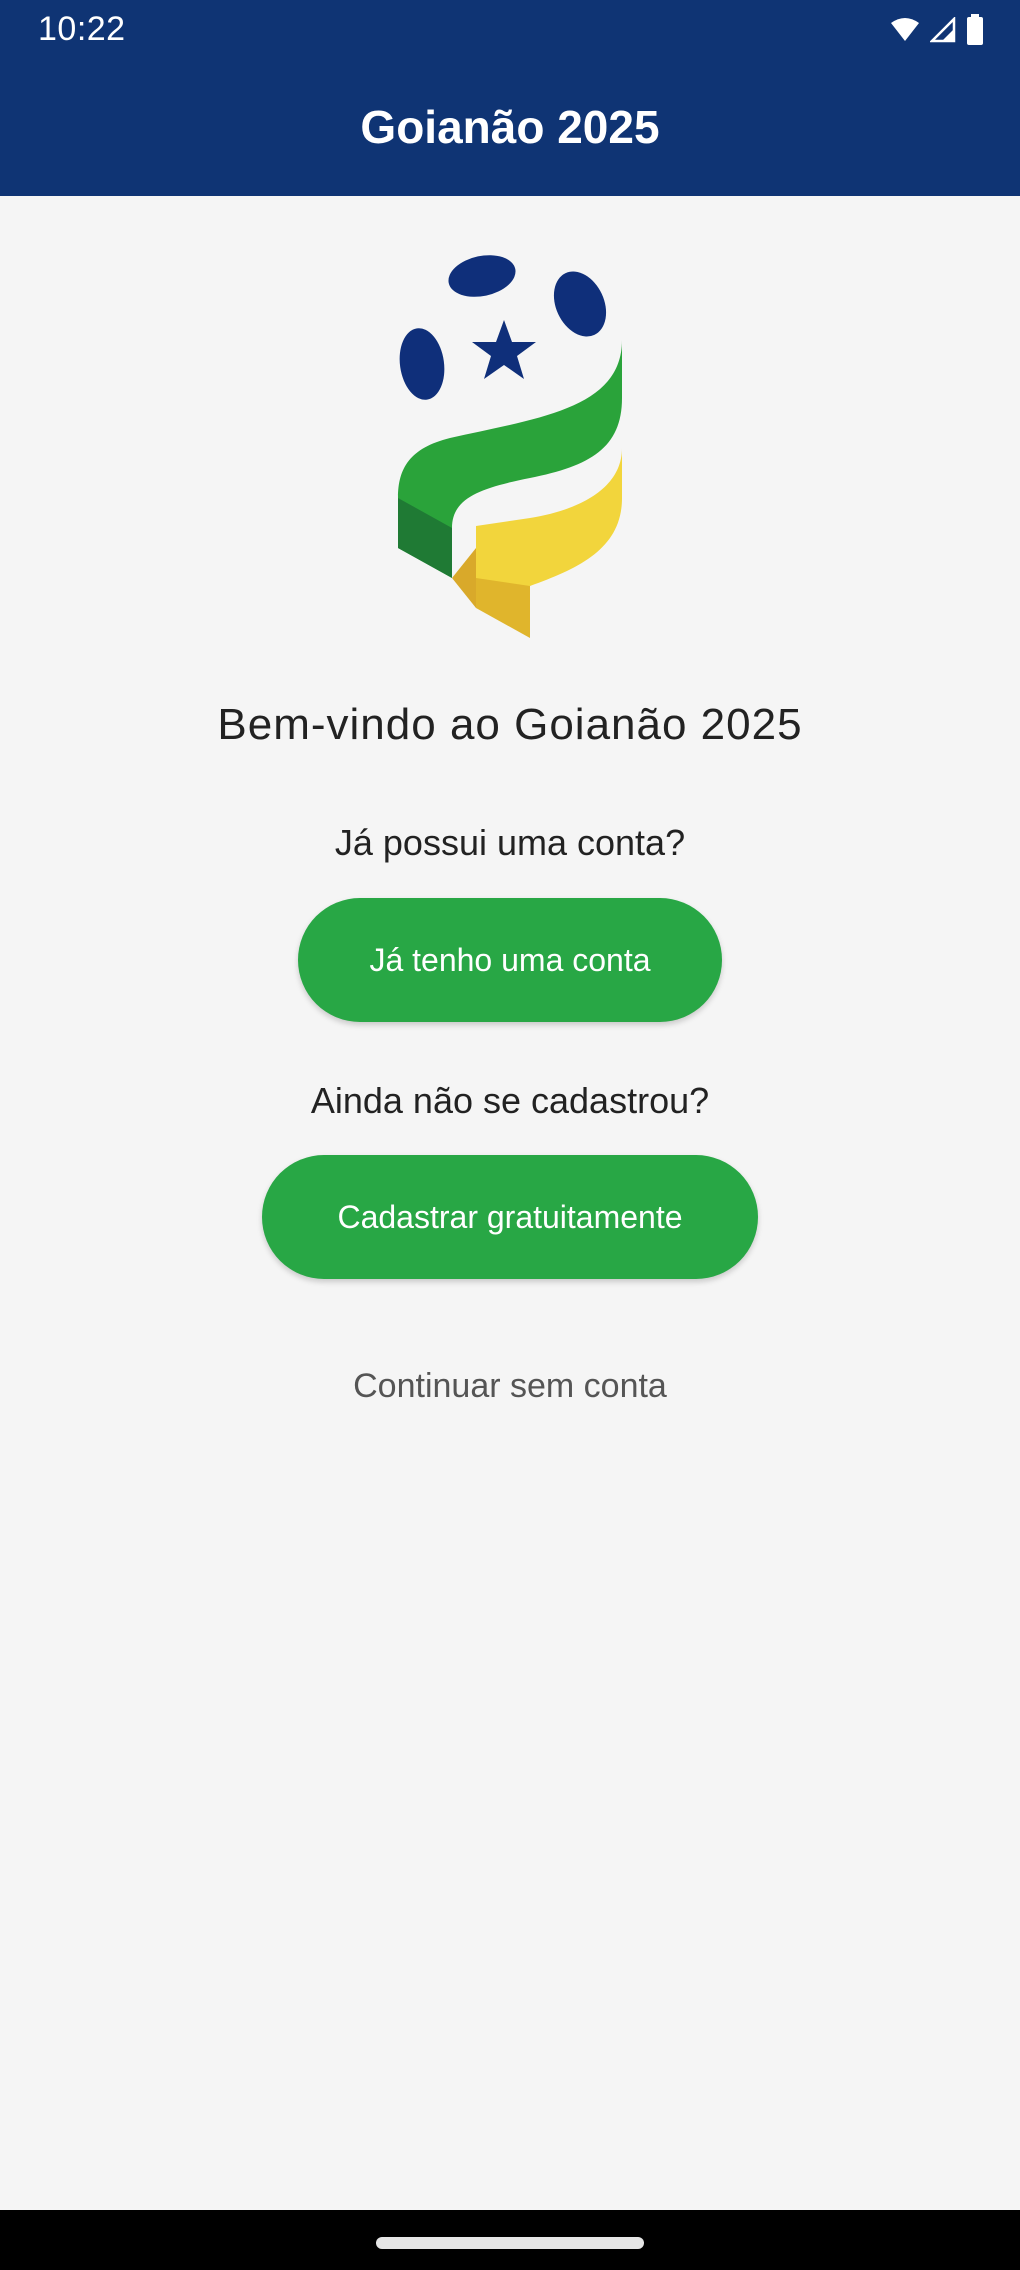 This screenshot has width=1020, height=2270. What do you see at coordinates (510, 98) in the screenshot?
I see `app-bar: 10:22 Goianão 2025` at bounding box center [510, 98].